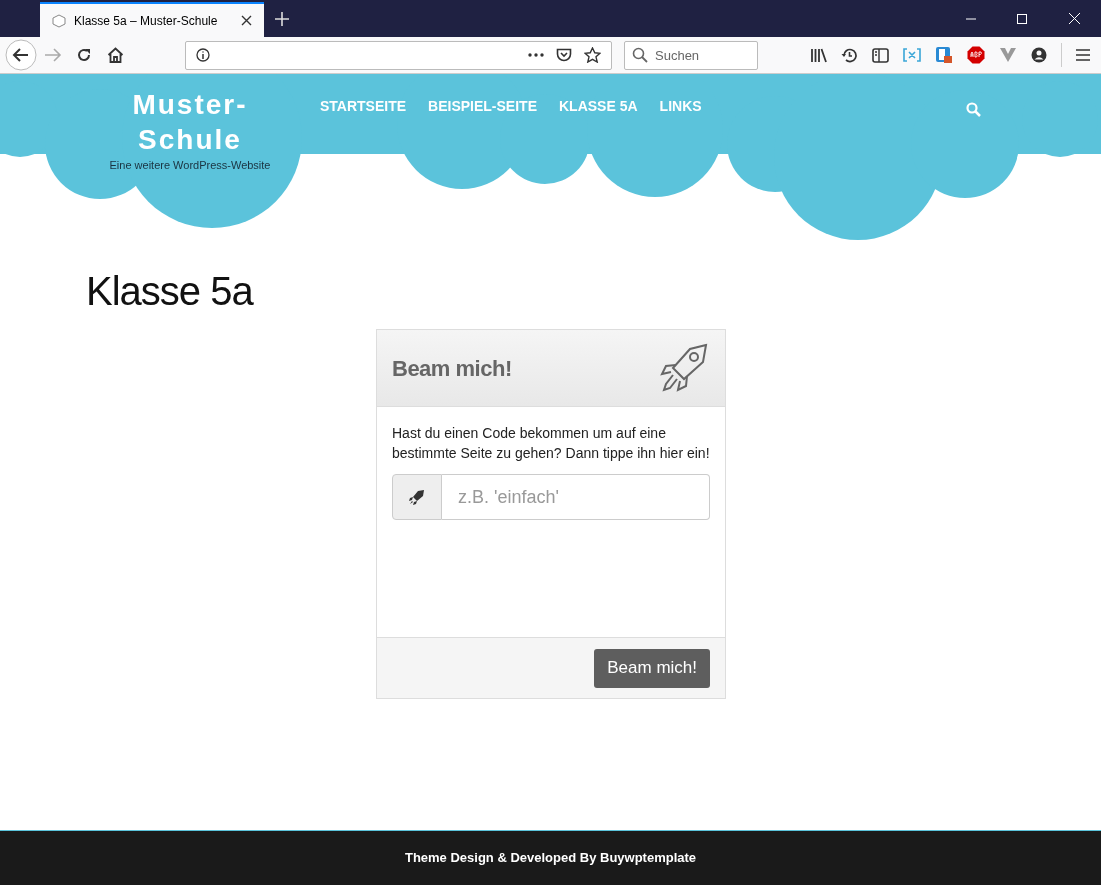  Describe the element at coordinates (551, 443) in the screenshot. I see `widget-description: Hast du einen Code bekommen um auf eine bestimmte Seite zu gehen? Dann tippe ihn hier ein!` at that location.